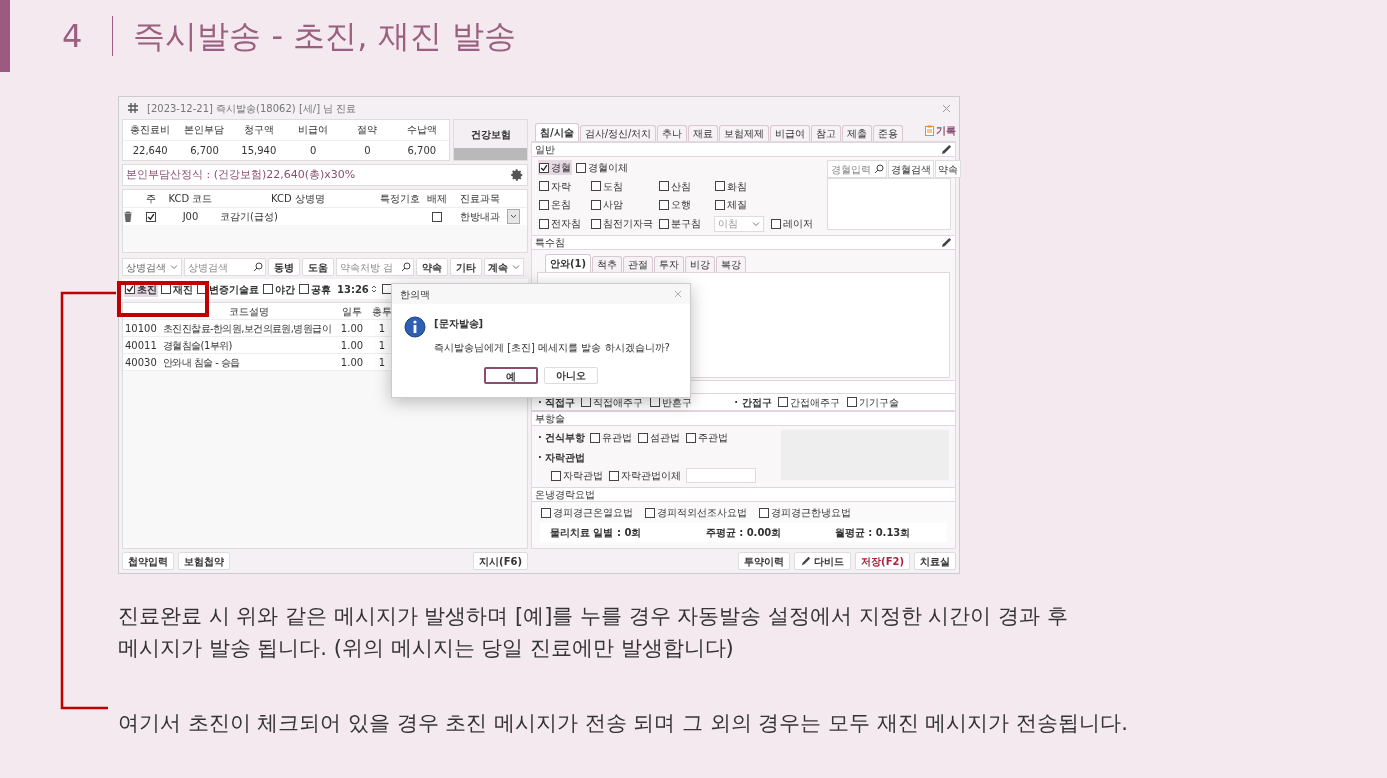  I want to click on dialog-button: 아니오, so click(571, 375).